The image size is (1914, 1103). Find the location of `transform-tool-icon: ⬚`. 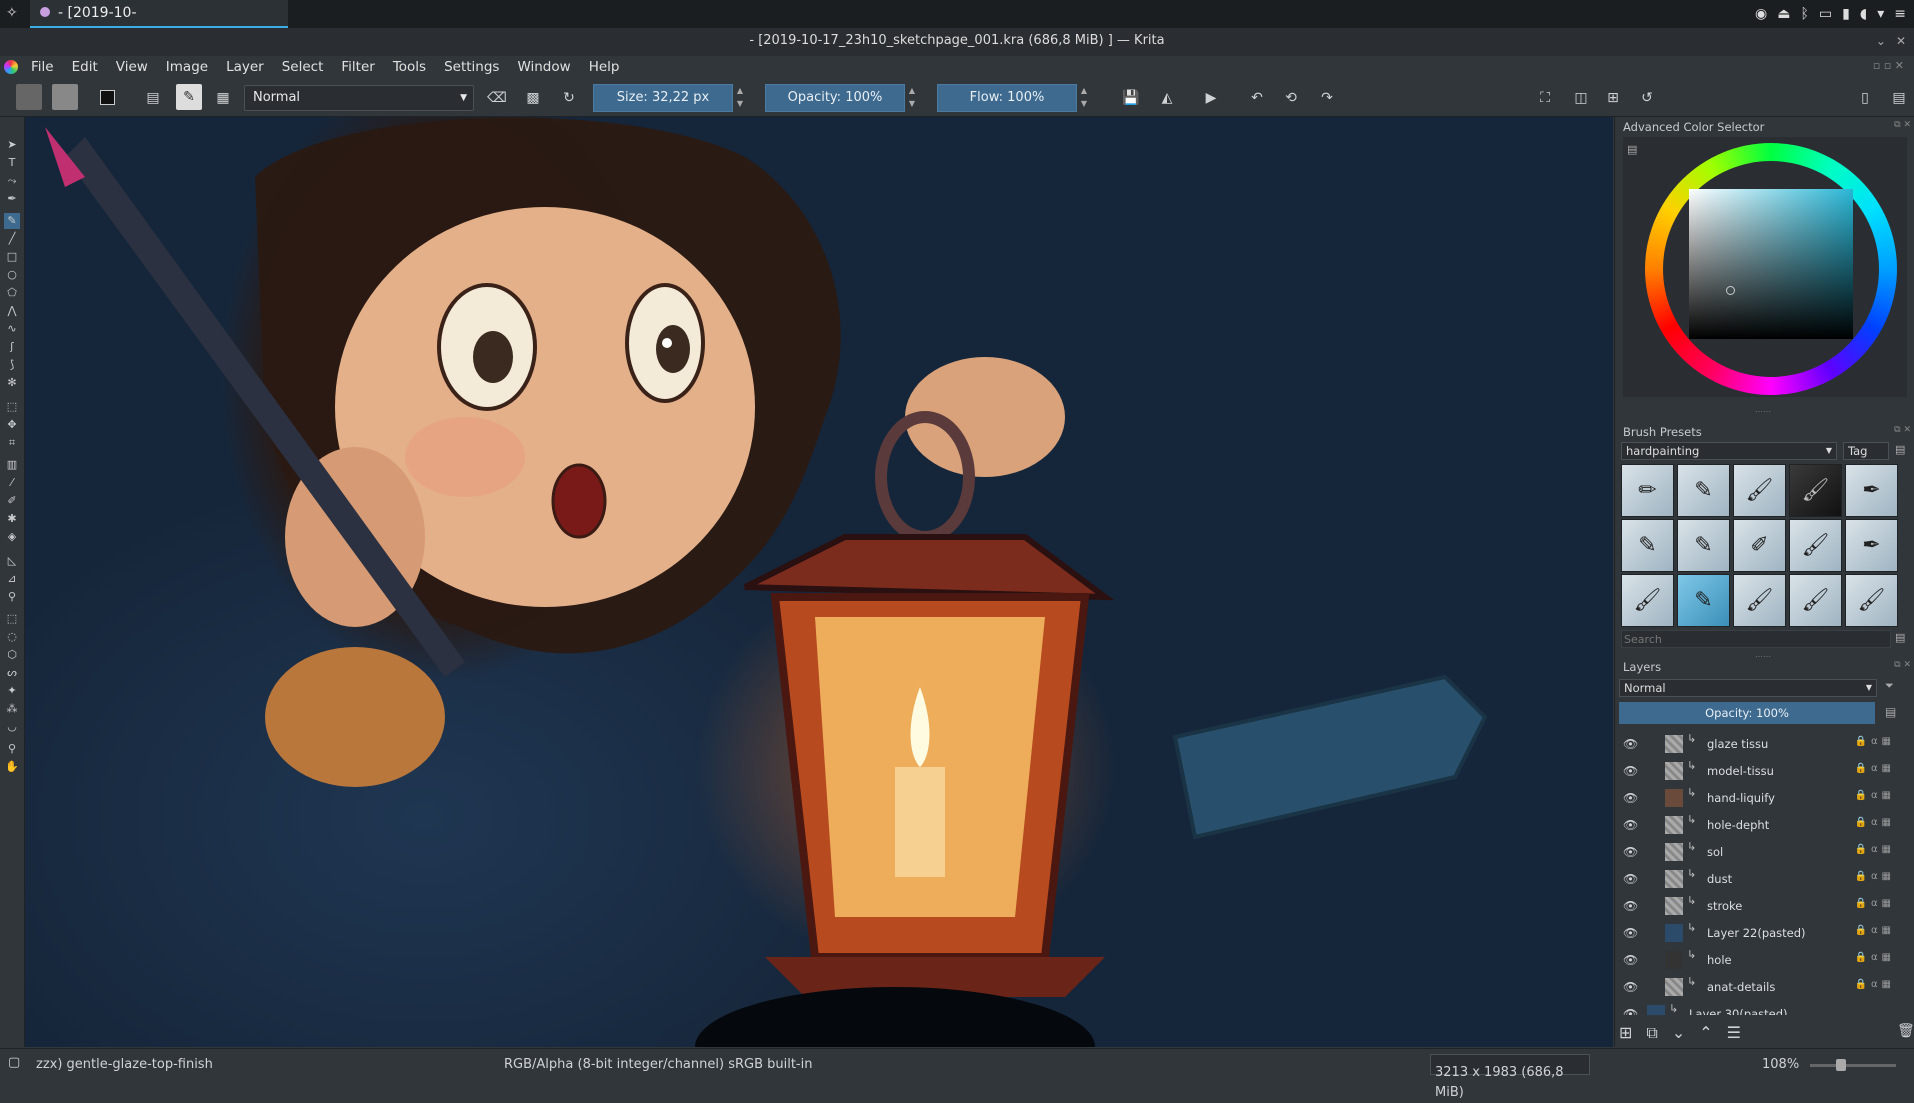

transform-tool-icon: ⬚ is located at coordinates (12, 407).